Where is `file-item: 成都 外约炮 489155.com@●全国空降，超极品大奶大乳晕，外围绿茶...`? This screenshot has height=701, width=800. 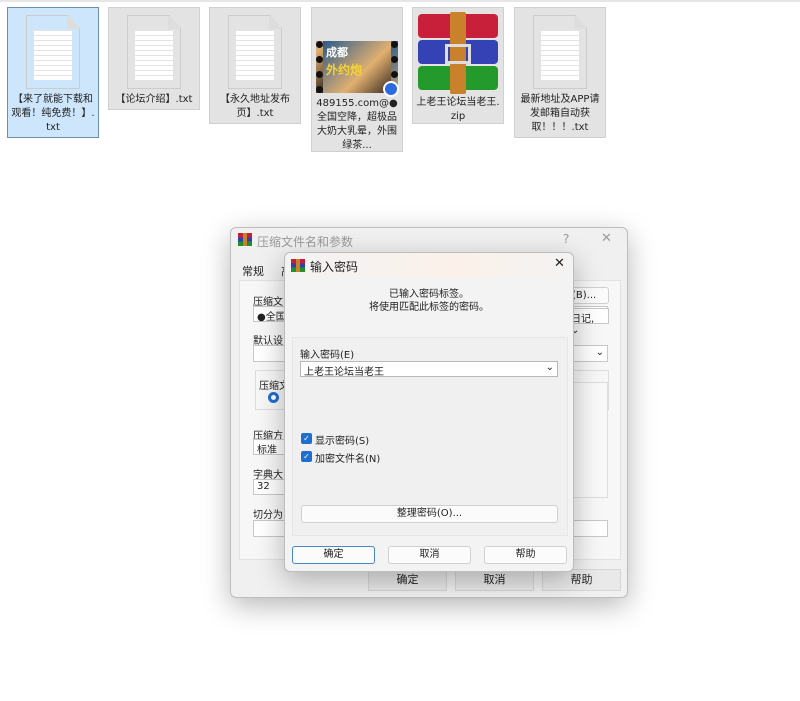 file-item: 成都 外约炮 489155.com@●全国空降，超极品大奶大乳晕，外围绿茶... is located at coordinates (357, 79).